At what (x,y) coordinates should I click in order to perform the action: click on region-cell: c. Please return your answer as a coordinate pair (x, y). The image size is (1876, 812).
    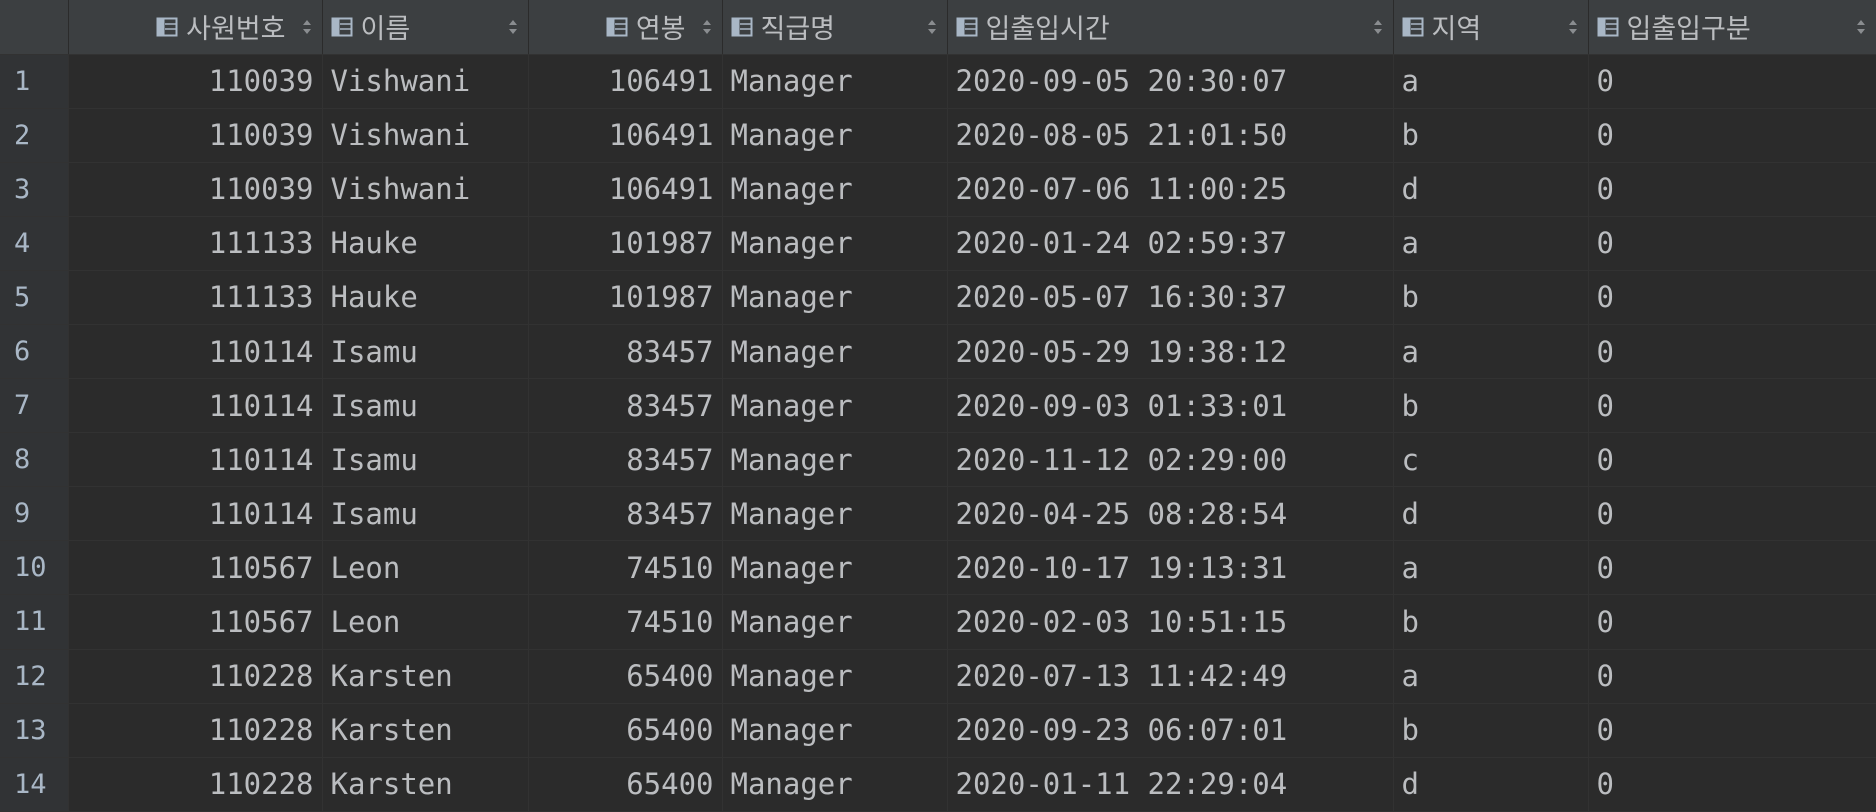
    Looking at the image, I should click on (1491, 460).